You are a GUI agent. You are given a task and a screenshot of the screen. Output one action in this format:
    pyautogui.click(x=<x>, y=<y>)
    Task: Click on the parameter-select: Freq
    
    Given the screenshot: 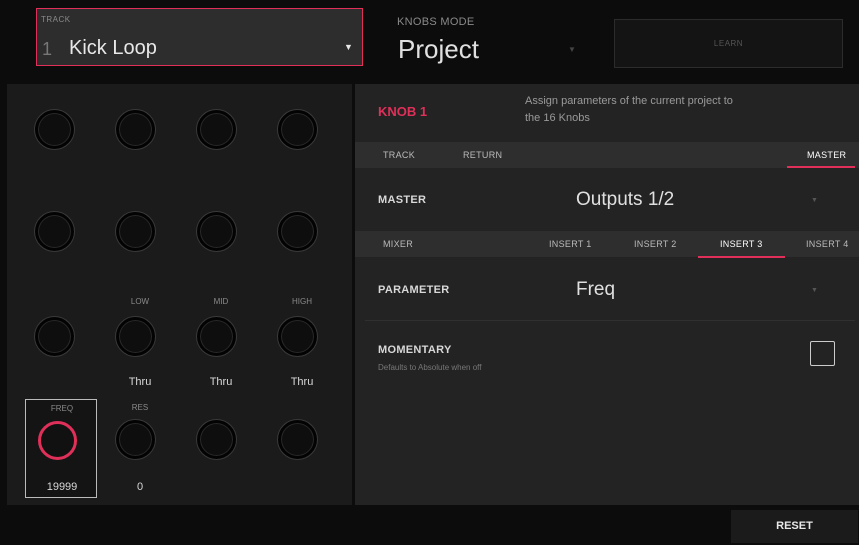 What is the action you would take?
    pyautogui.click(x=595, y=290)
    